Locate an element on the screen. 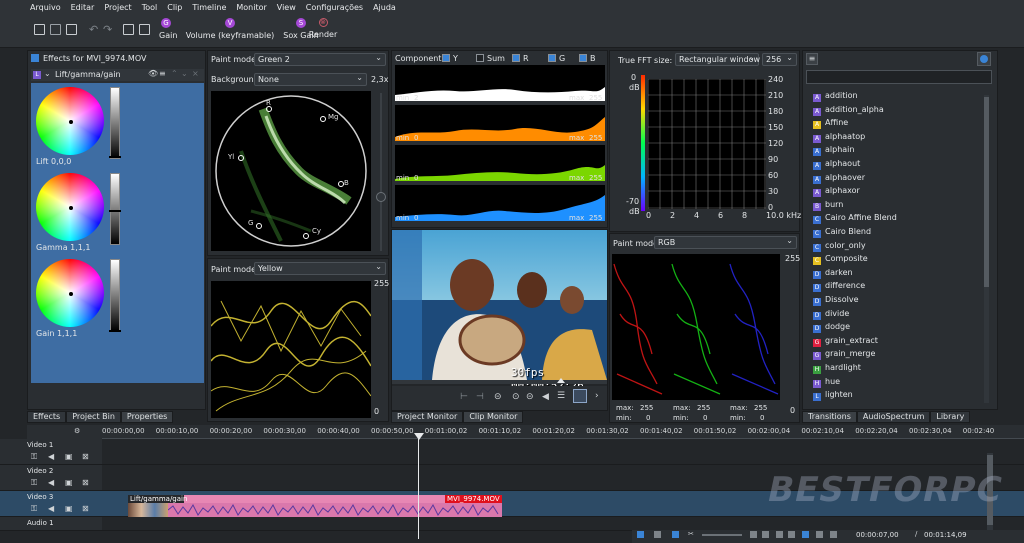 The width and height of the screenshot is (1024, 543). timeline-playhead-head is located at coordinates (419, 436).